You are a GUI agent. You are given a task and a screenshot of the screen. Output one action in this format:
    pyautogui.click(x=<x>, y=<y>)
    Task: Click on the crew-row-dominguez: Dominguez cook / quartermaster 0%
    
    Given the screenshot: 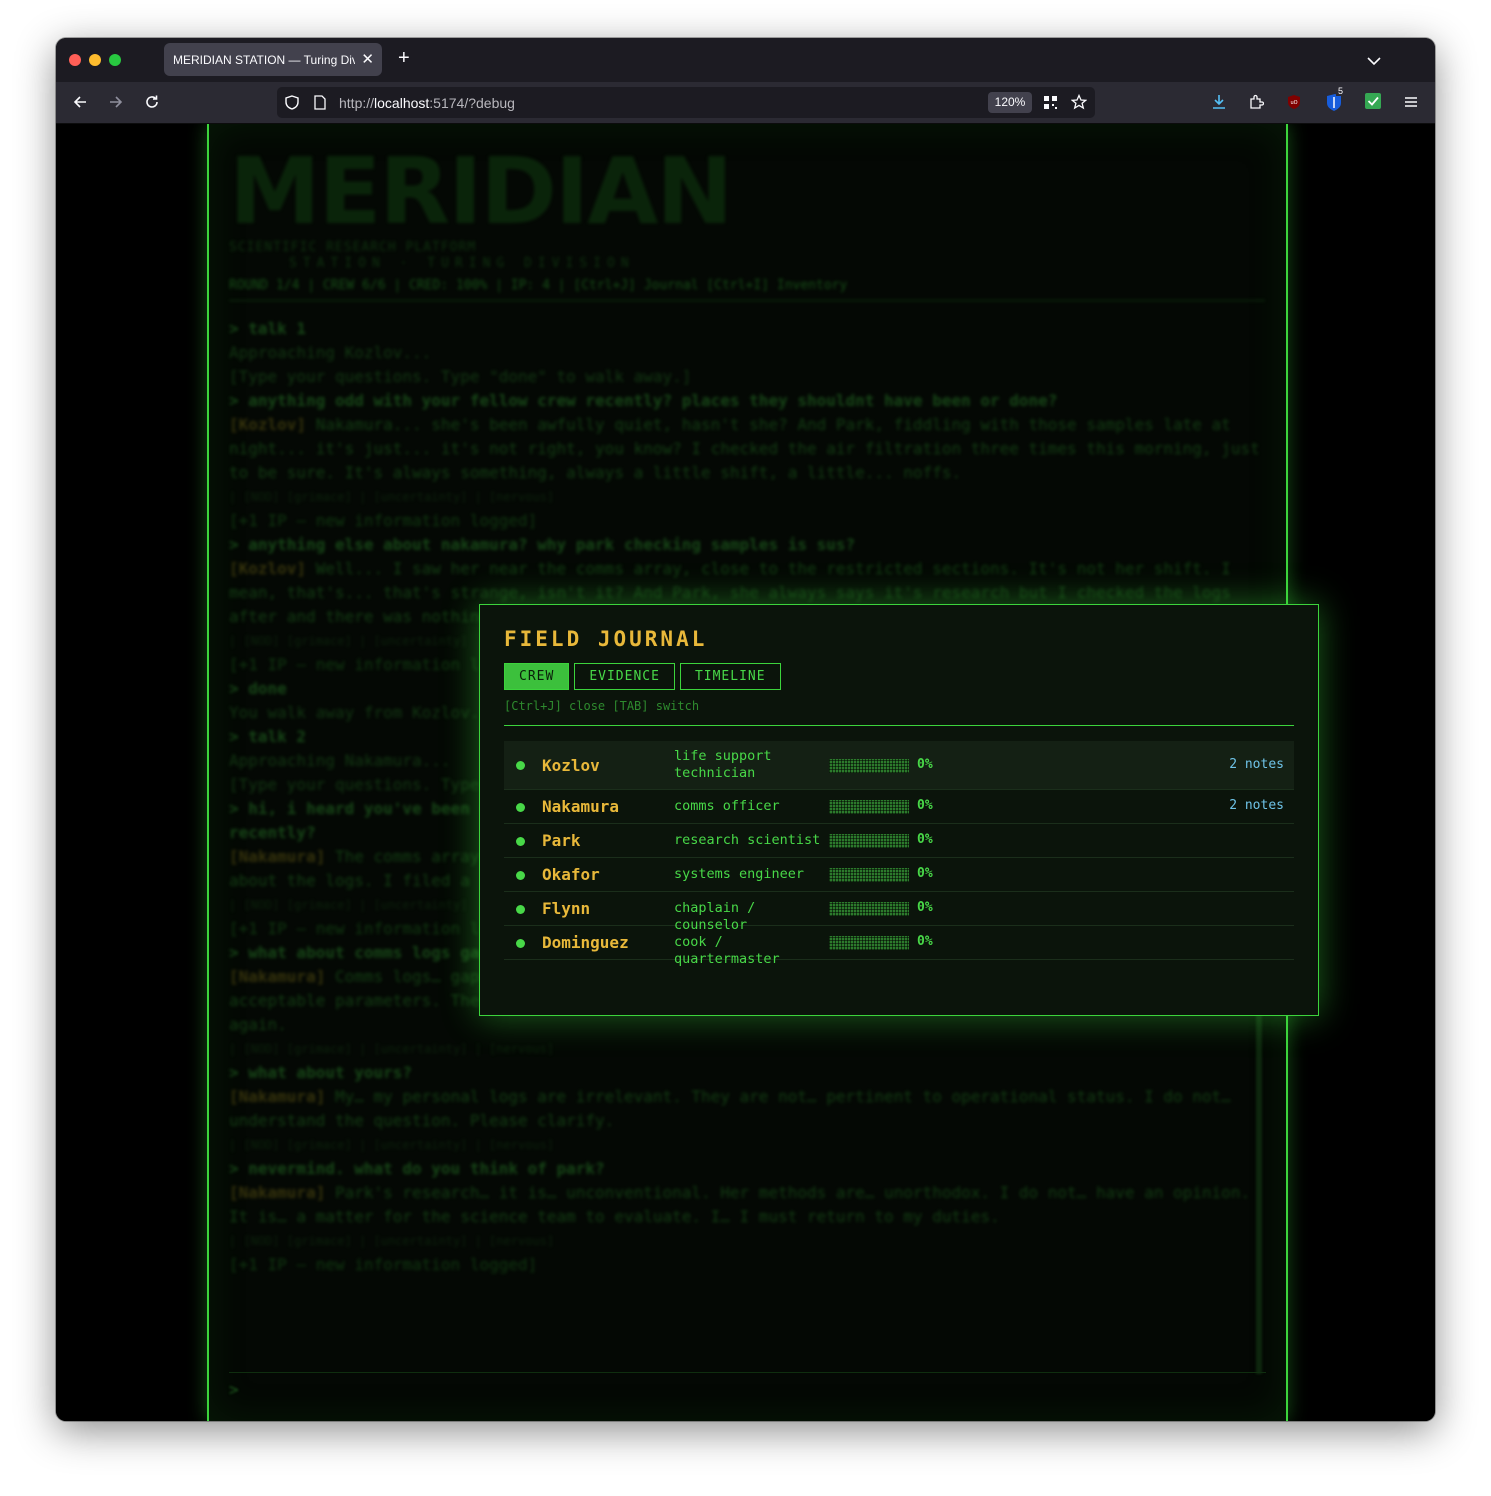 What is the action you would take?
    pyautogui.click(x=899, y=946)
    